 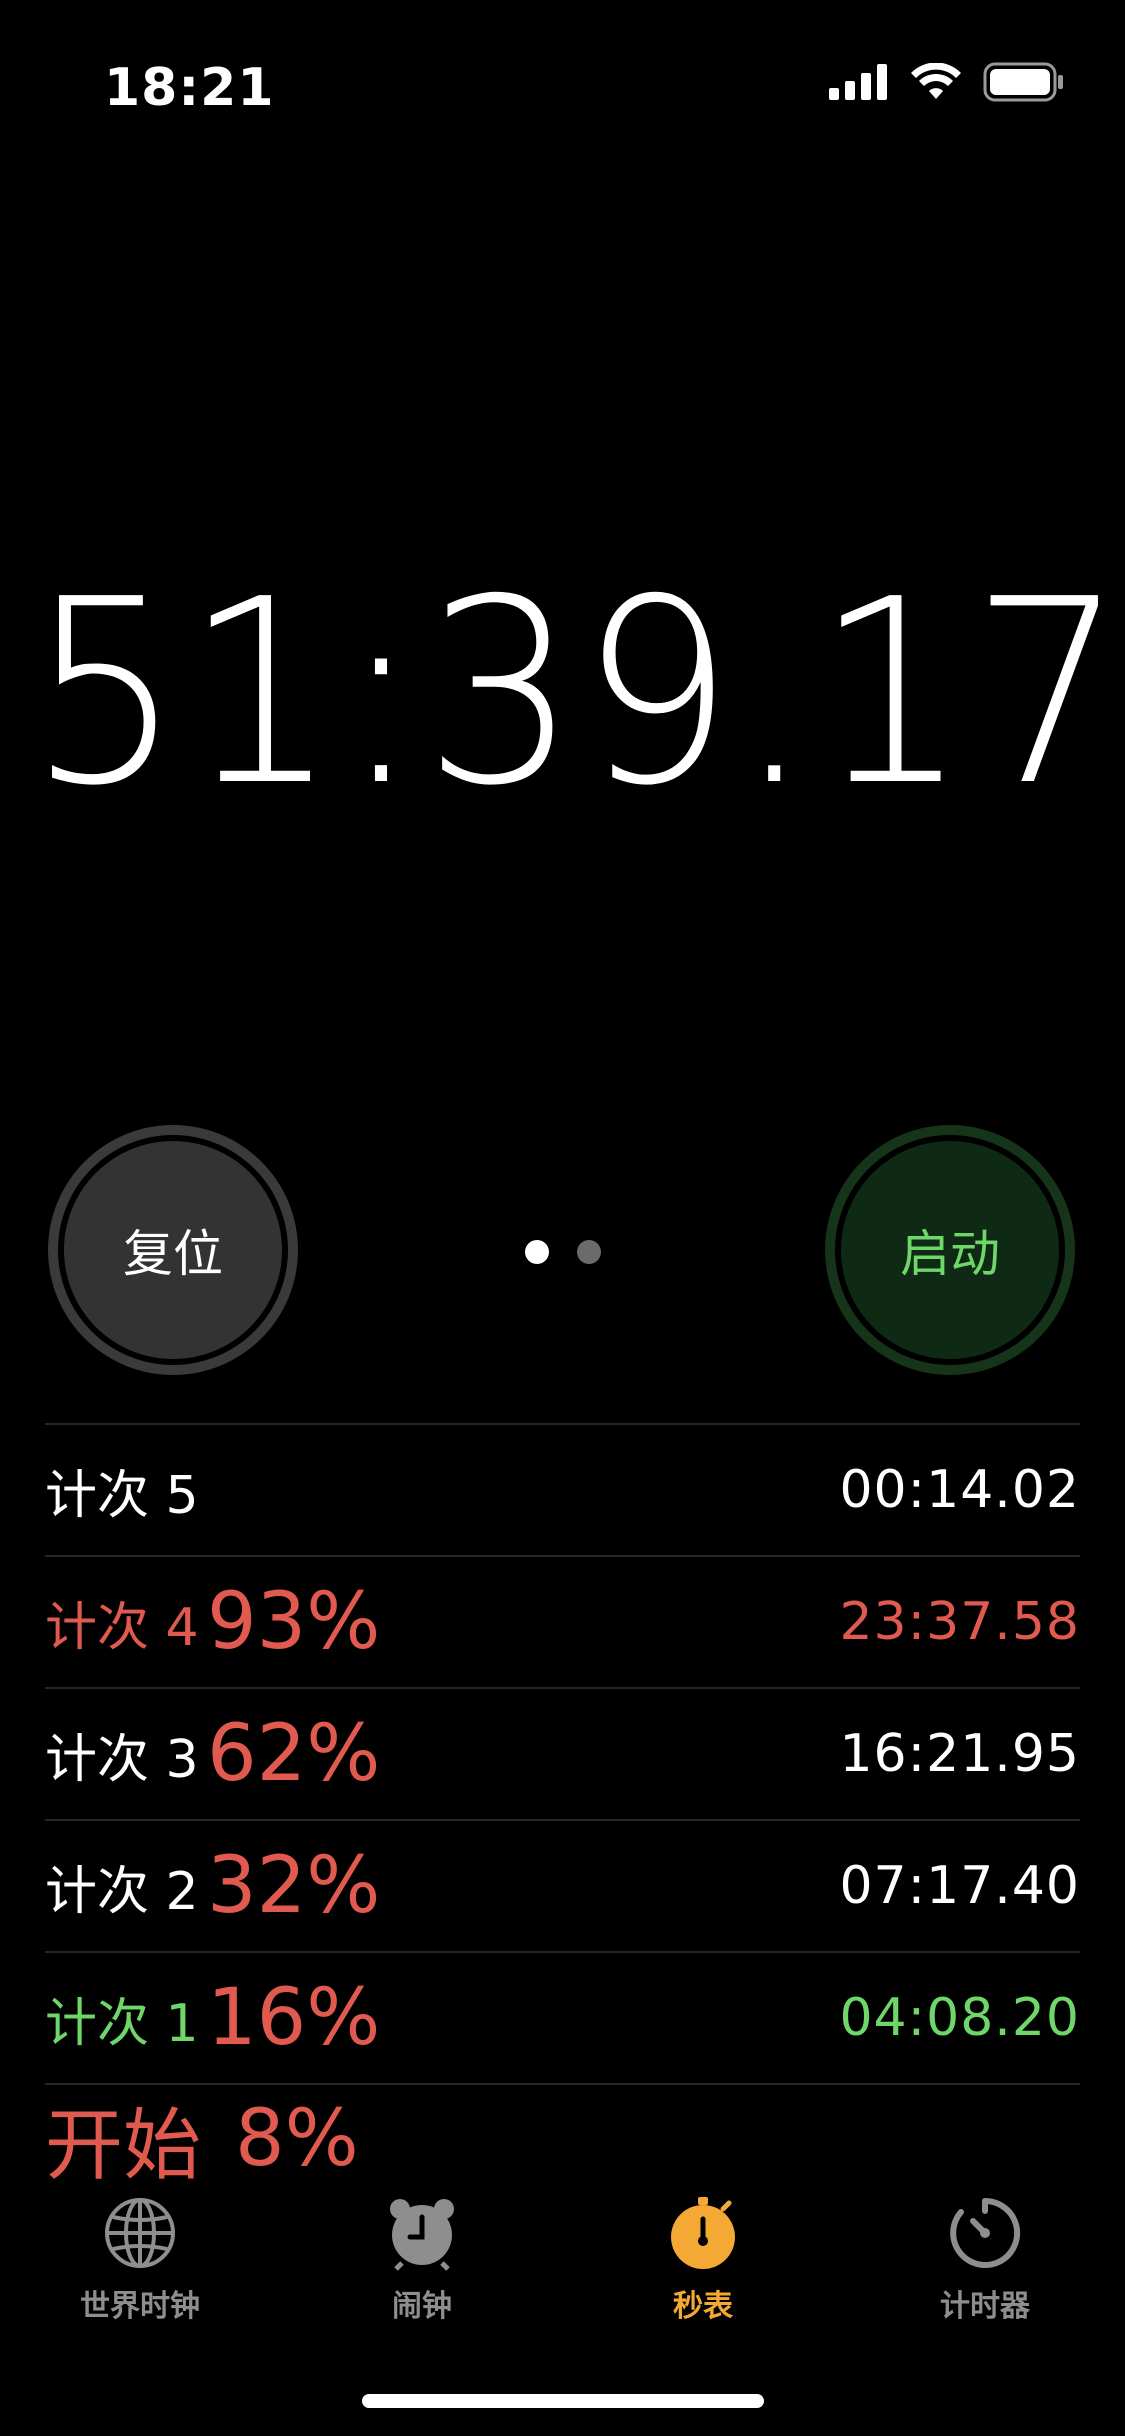 What do you see at coordinates (562, 1753) in the screenshot?
I see `lap-row: 计次 3 62% 16:21.95` at bounding box center [562, 1753].